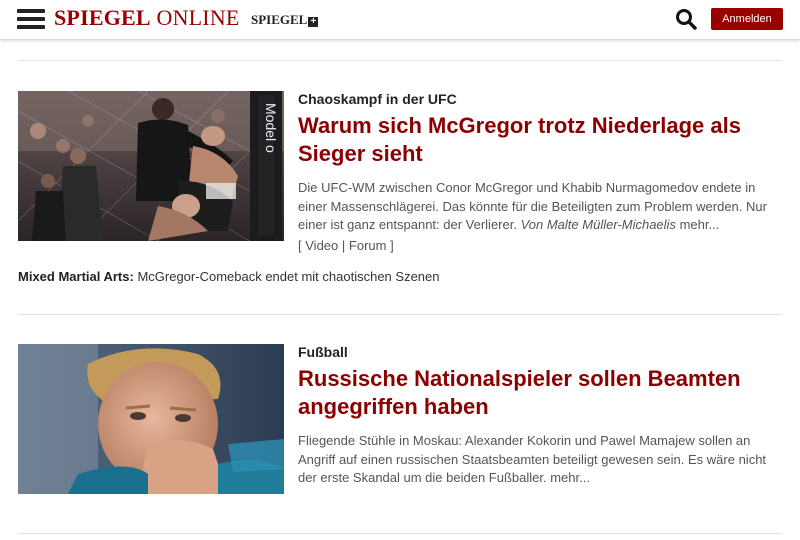 The width and height of the screenshot is (800, 540). What do you see at coordinates (377, 99) in the screenshot?
I see `article-kicker: Chaoskampf in der UFC` at bounding box center [377, 99].